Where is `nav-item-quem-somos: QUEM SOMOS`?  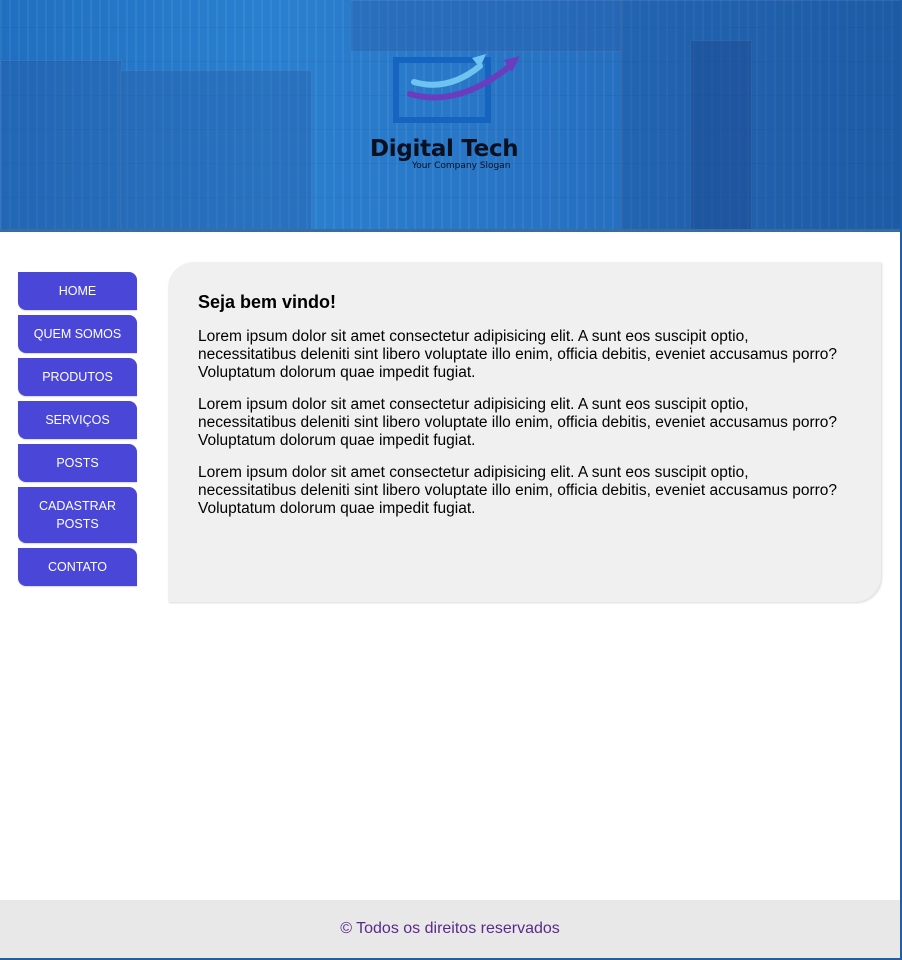
nav-item-quem-somos: QUEM SOMOS is located at coordinates (77, 334).